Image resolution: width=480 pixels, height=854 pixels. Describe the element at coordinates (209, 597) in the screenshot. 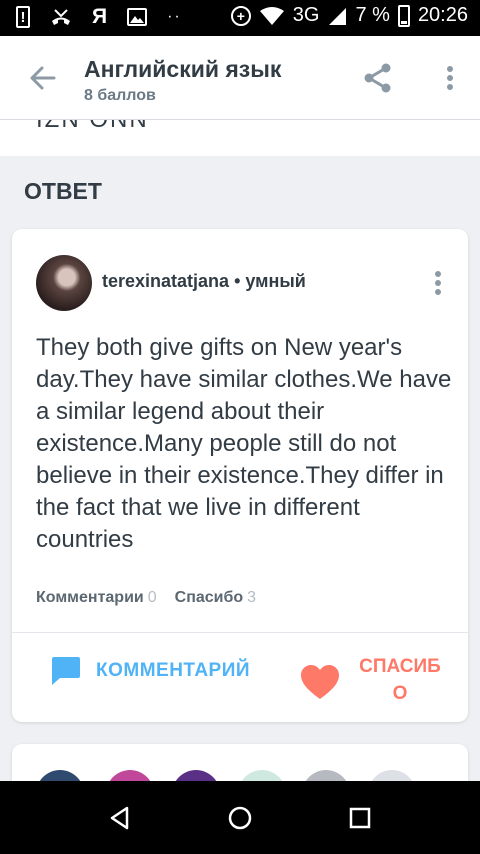

I see `thanks-label: Спасибо` at that location.